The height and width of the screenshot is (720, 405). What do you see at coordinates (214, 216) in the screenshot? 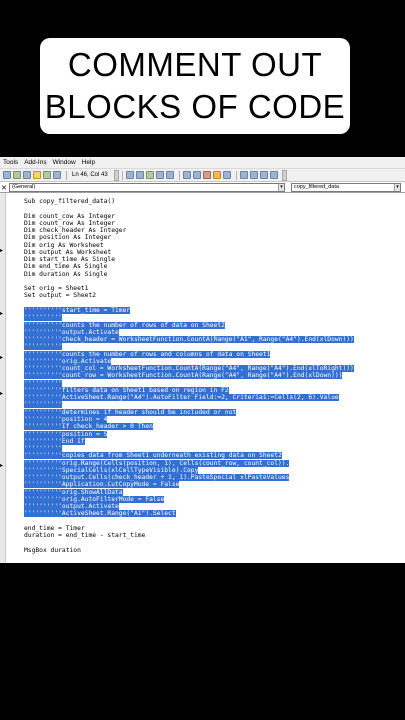
I see `code-line: Dim count_cow As Integer` at bounding box center [214, 216].